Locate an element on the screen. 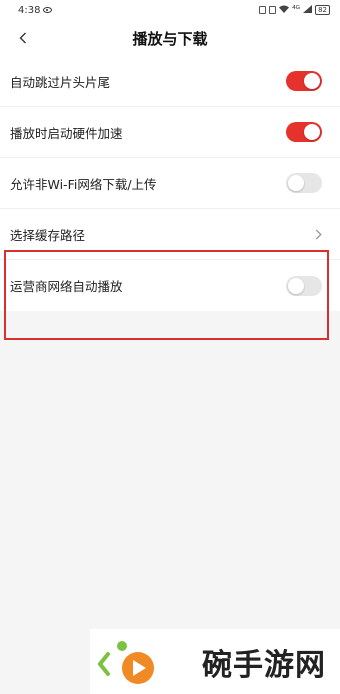 This screenshot has width=340, height=694. status-time: 4:38 is located at coordinates (29, 10).